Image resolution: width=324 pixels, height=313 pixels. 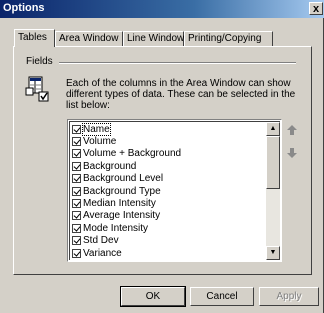 What do you see at coordinates (167, 216) in the screenshot?
I see `list-item-average-intensity: Average Intensity` at bounding box center [167, 216].